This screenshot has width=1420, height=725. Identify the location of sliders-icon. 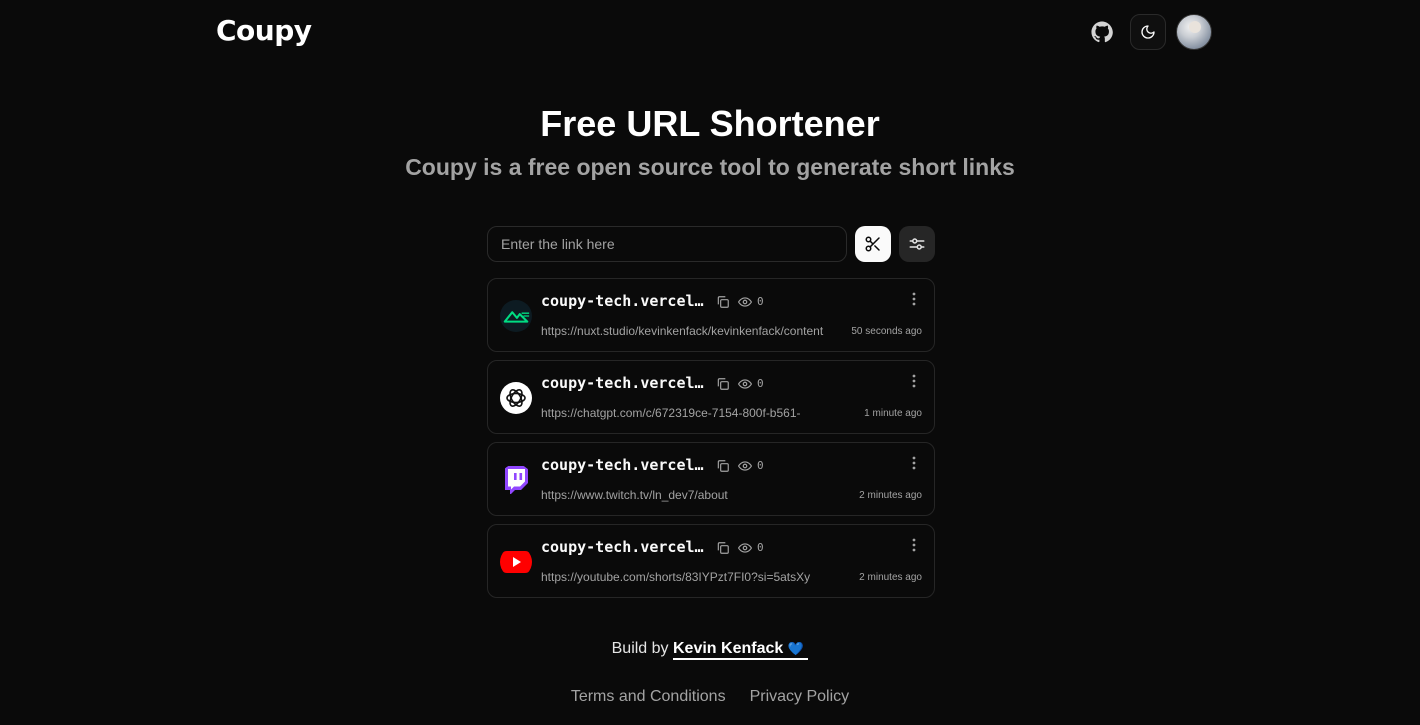
(917, 244).